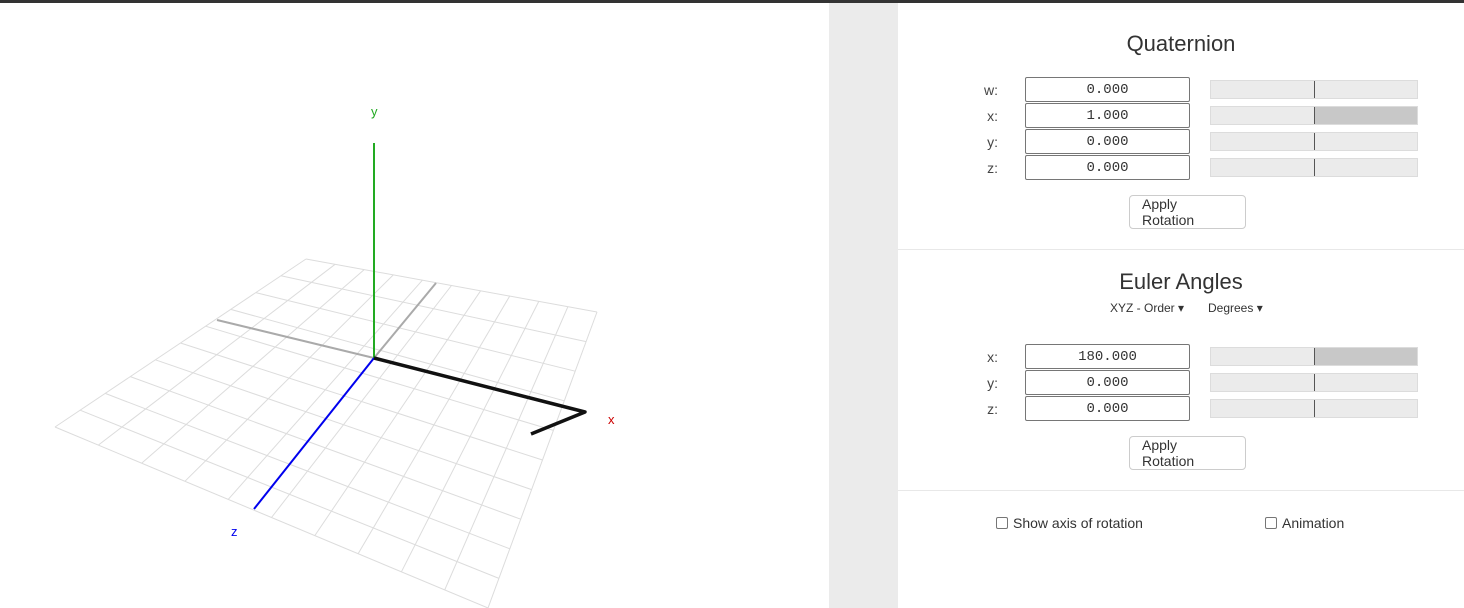 The height and width of the screenshot is (608, 1464). I want to click on show-axis-label: Show axis of rotation, so click(1078, 523).